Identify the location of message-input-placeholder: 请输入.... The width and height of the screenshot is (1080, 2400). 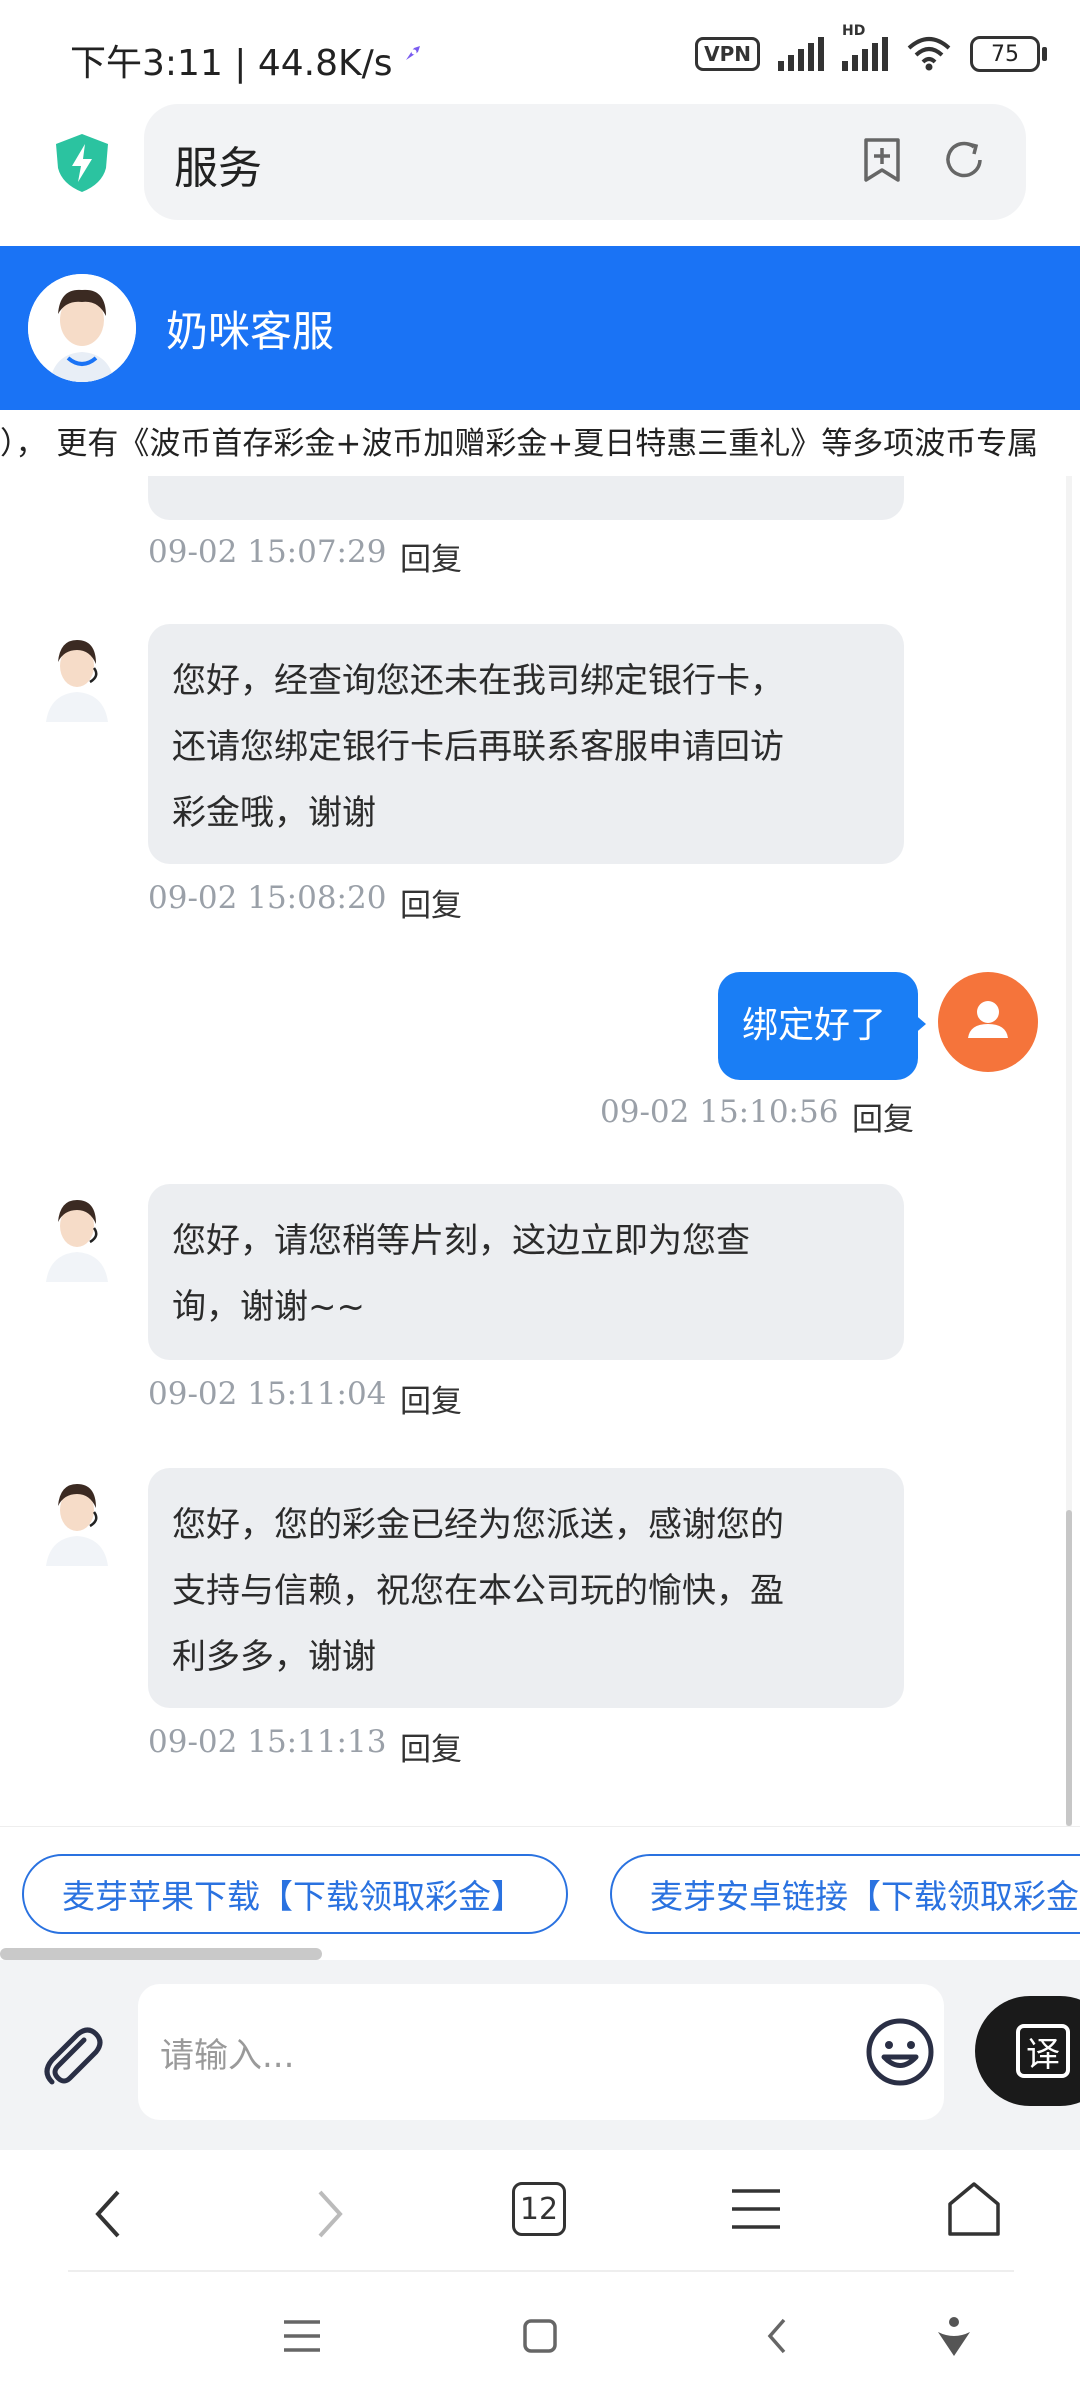
(227, 2052).